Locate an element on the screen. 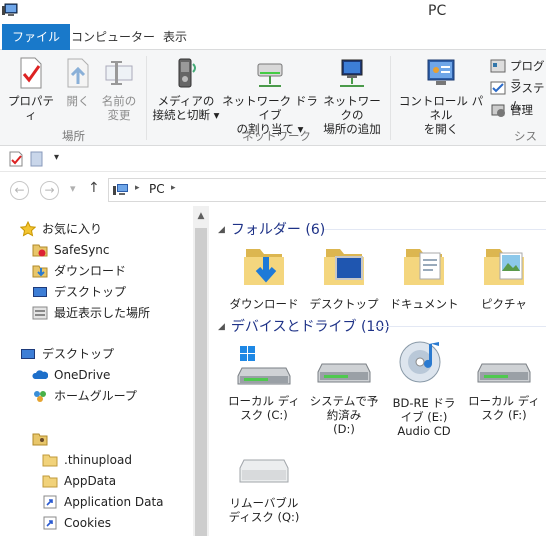 This screenshot has width=546, height=536. nav-application-data: Application Data is located at coordinates (103, 502).